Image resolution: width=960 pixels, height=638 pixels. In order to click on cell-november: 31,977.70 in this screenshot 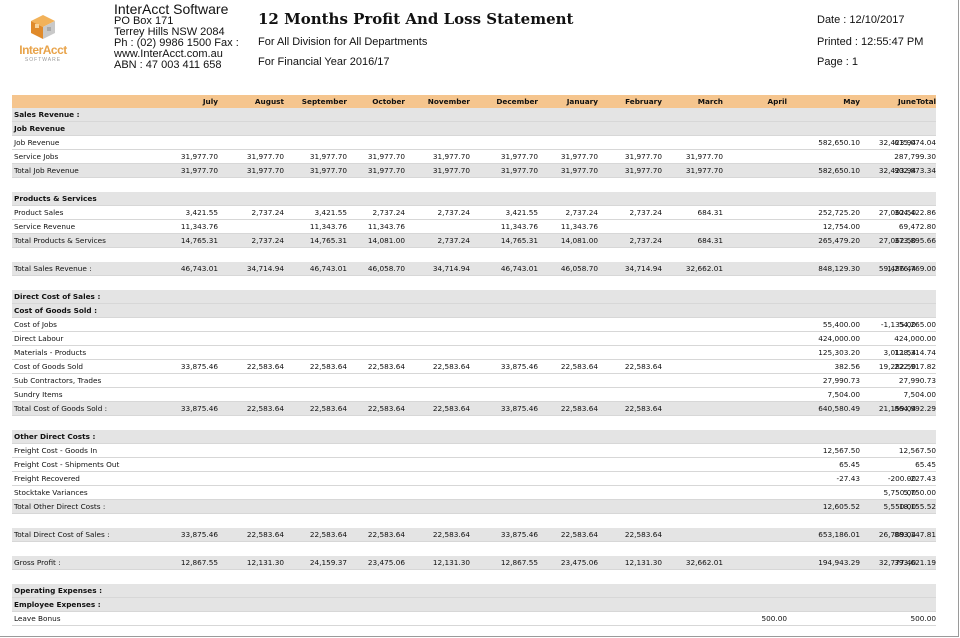, I will do `click(451, 170)`.